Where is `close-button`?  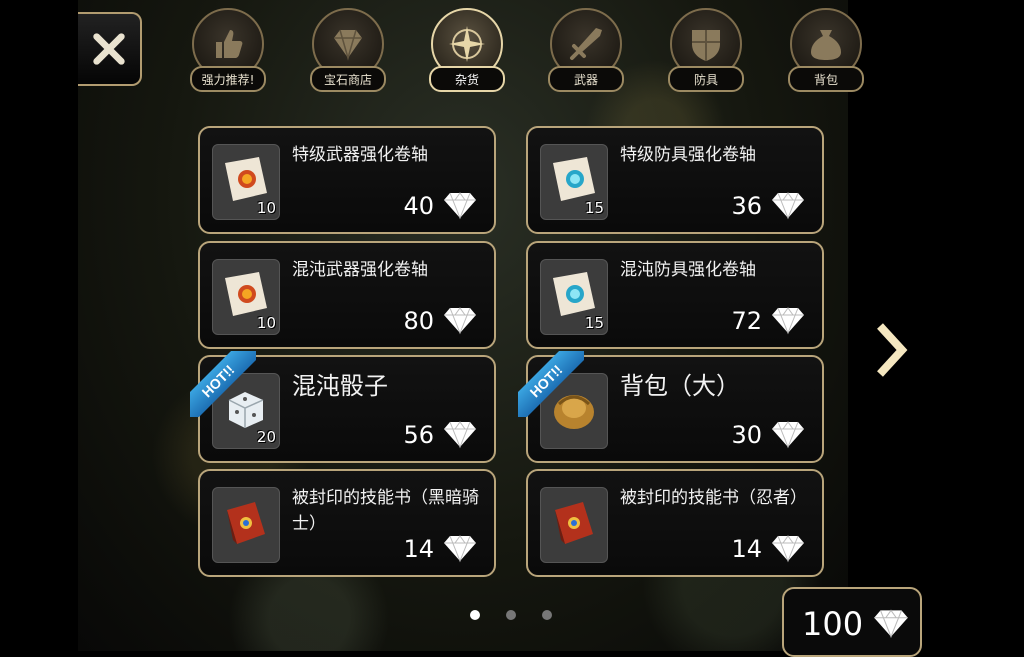
close-button is located at coordinates (110, 49).